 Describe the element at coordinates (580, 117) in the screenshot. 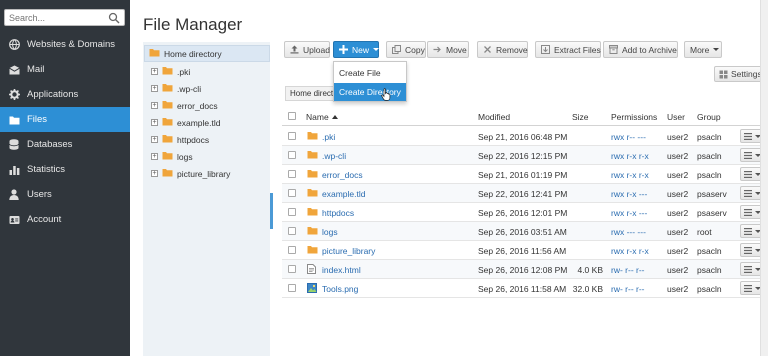

I see `column-header-size: Size` at that location.